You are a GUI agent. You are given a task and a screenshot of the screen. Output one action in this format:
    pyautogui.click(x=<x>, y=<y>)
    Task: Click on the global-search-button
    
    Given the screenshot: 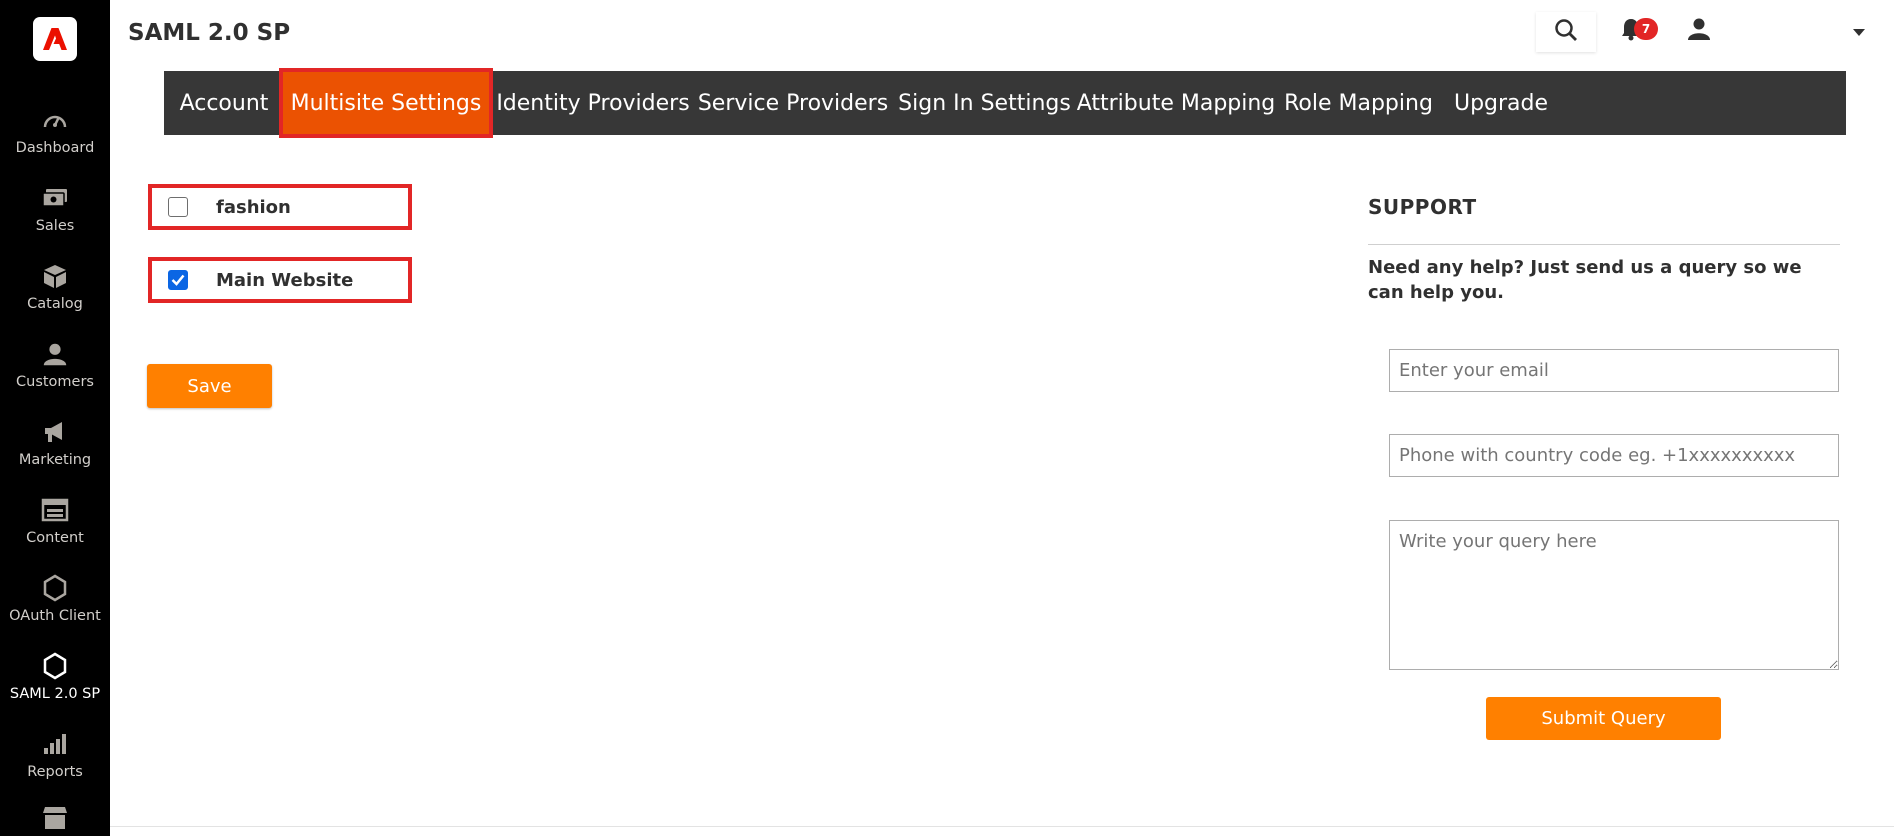 What is the action you would take?
    pyautogui.click(x=1566, y=32)
    